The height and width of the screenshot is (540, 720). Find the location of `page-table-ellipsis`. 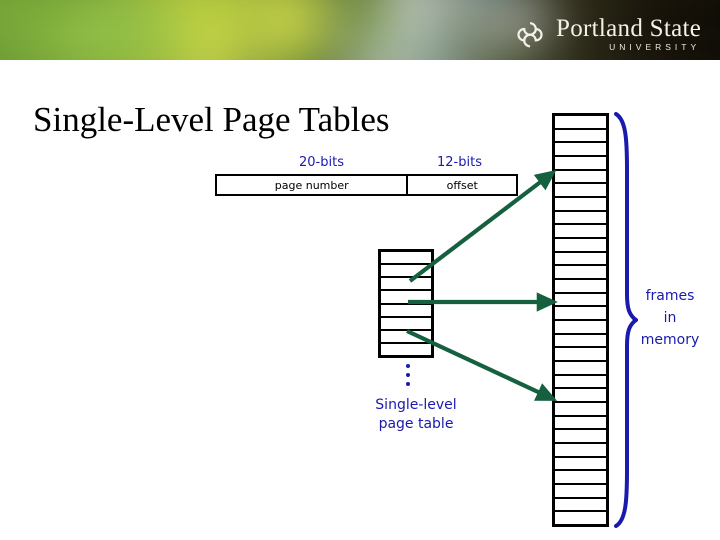

page-table-ellipsis is located at coordinates (408, 375).